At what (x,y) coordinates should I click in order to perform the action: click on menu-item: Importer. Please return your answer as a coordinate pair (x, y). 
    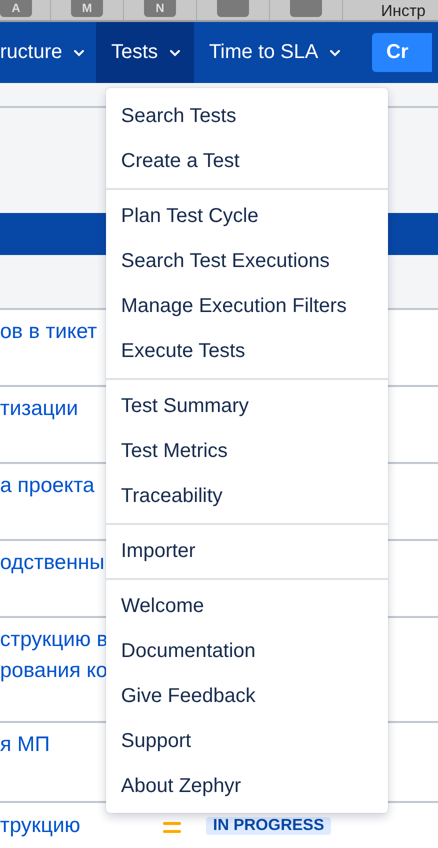
    Looking at the image, I should click on (247, 551).